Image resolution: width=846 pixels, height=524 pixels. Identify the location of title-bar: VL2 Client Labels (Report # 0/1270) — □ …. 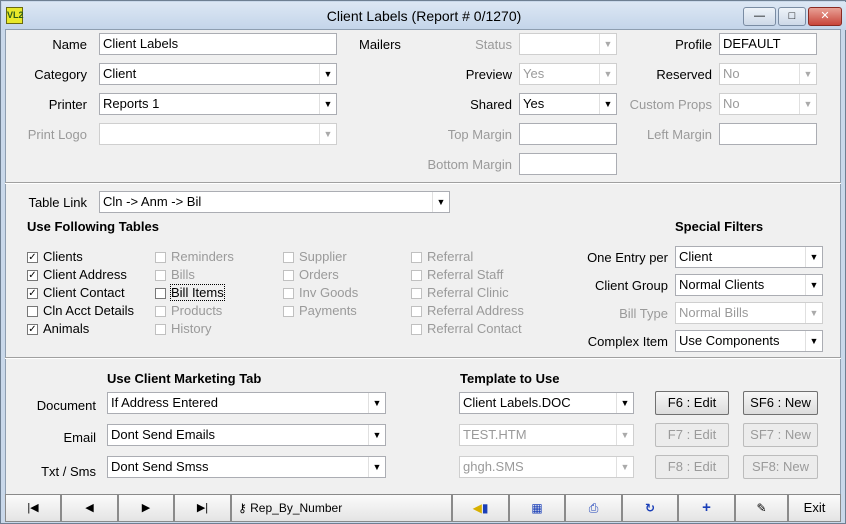
(424, 16).